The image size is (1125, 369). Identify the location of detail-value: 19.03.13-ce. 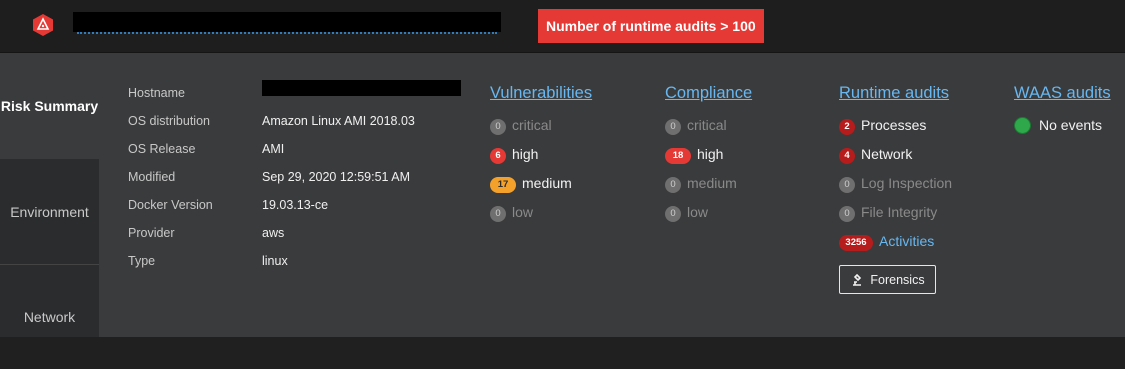
(295, 205).